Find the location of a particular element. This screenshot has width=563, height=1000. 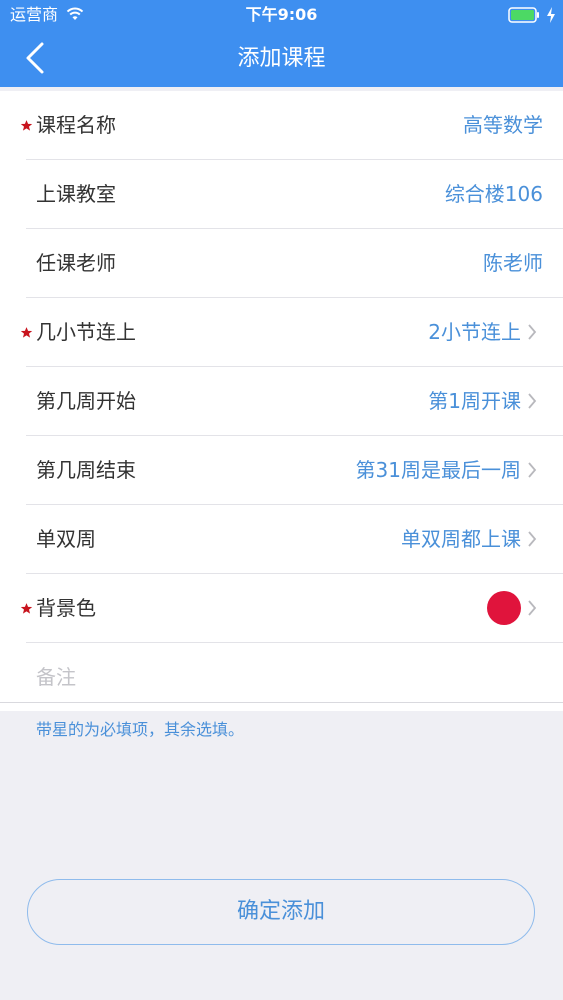

battery-icon is located at coordinates (523, 15).